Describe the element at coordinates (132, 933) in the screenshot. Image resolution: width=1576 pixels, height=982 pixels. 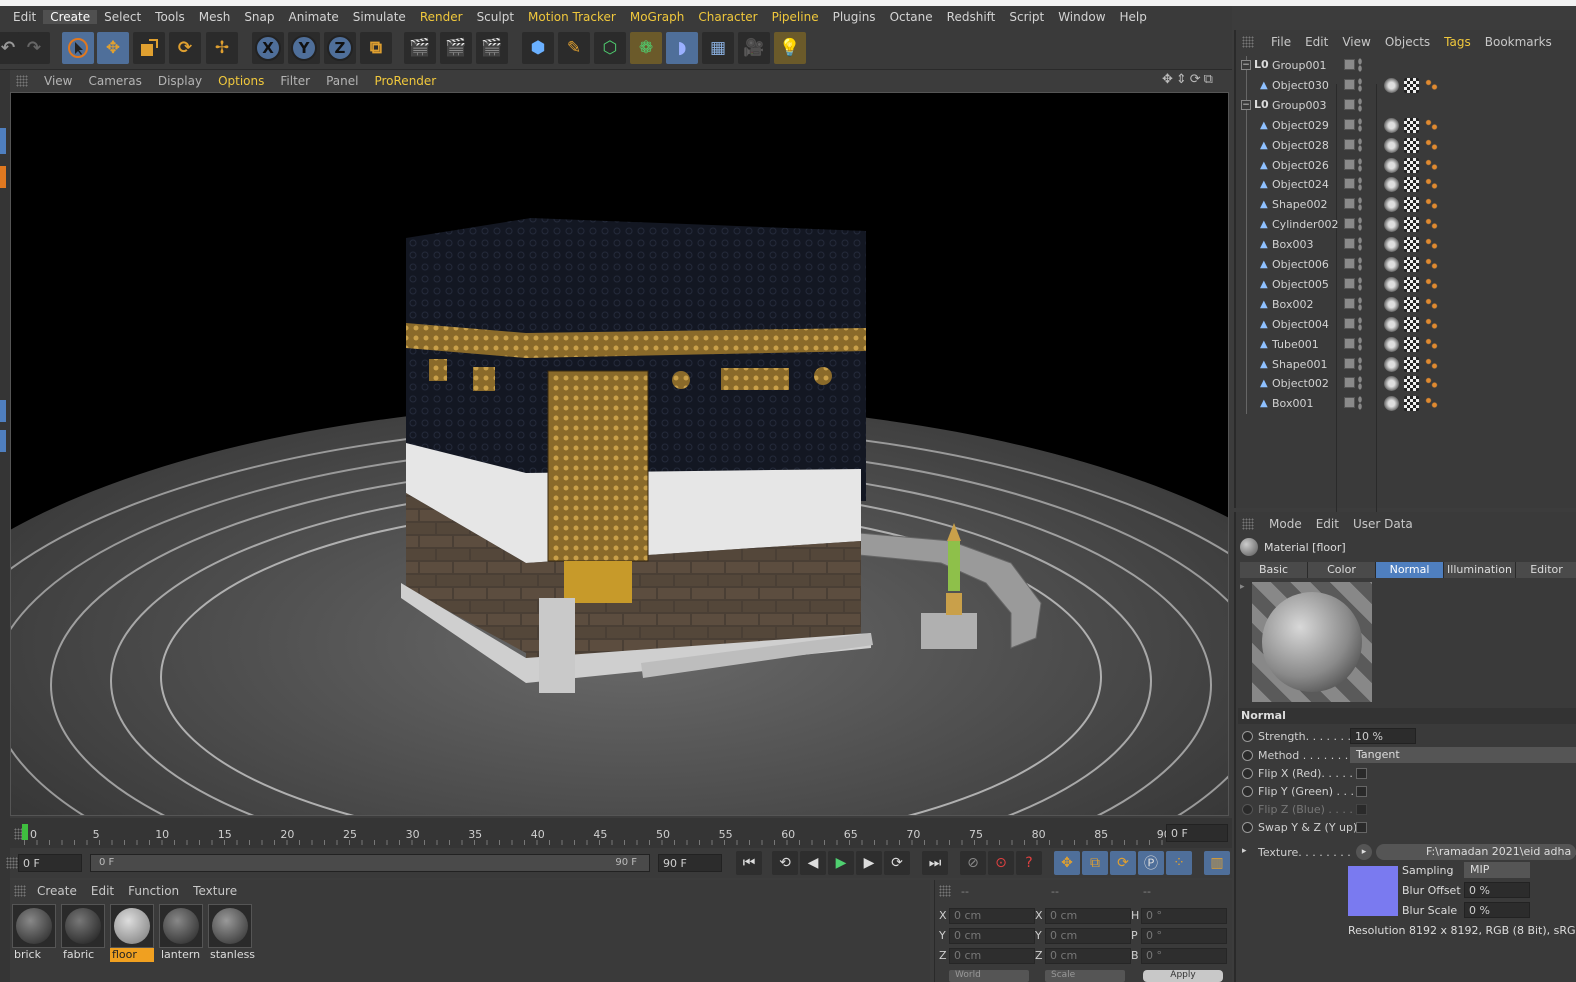
I see `material-swatch: floor` at that location.